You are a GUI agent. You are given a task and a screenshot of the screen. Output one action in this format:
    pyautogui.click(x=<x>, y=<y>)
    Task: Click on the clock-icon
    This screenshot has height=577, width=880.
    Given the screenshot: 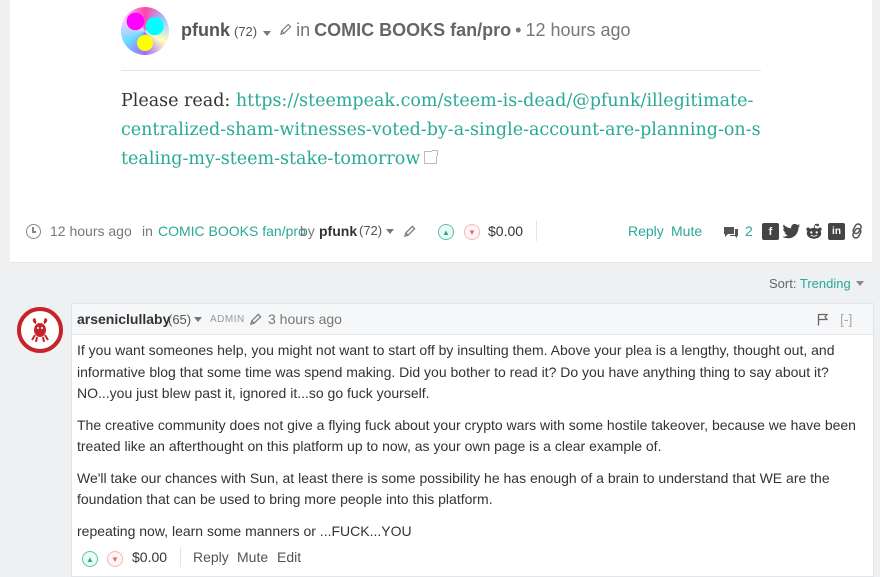 What is the action you would take?
    pyautogui.click(x=33, y=231)
    